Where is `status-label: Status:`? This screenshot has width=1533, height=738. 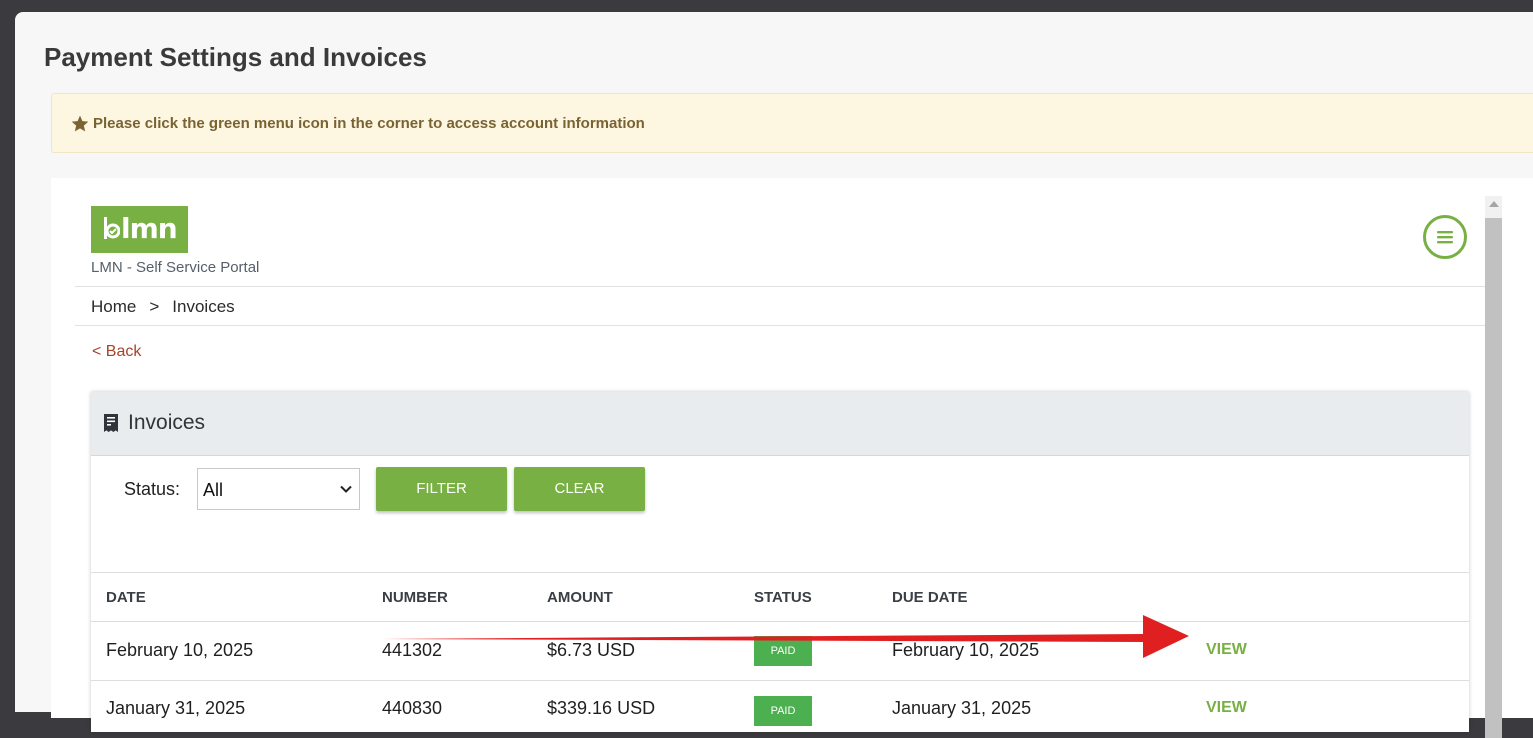
status-label: Status: is located at coordinates (152, 489).